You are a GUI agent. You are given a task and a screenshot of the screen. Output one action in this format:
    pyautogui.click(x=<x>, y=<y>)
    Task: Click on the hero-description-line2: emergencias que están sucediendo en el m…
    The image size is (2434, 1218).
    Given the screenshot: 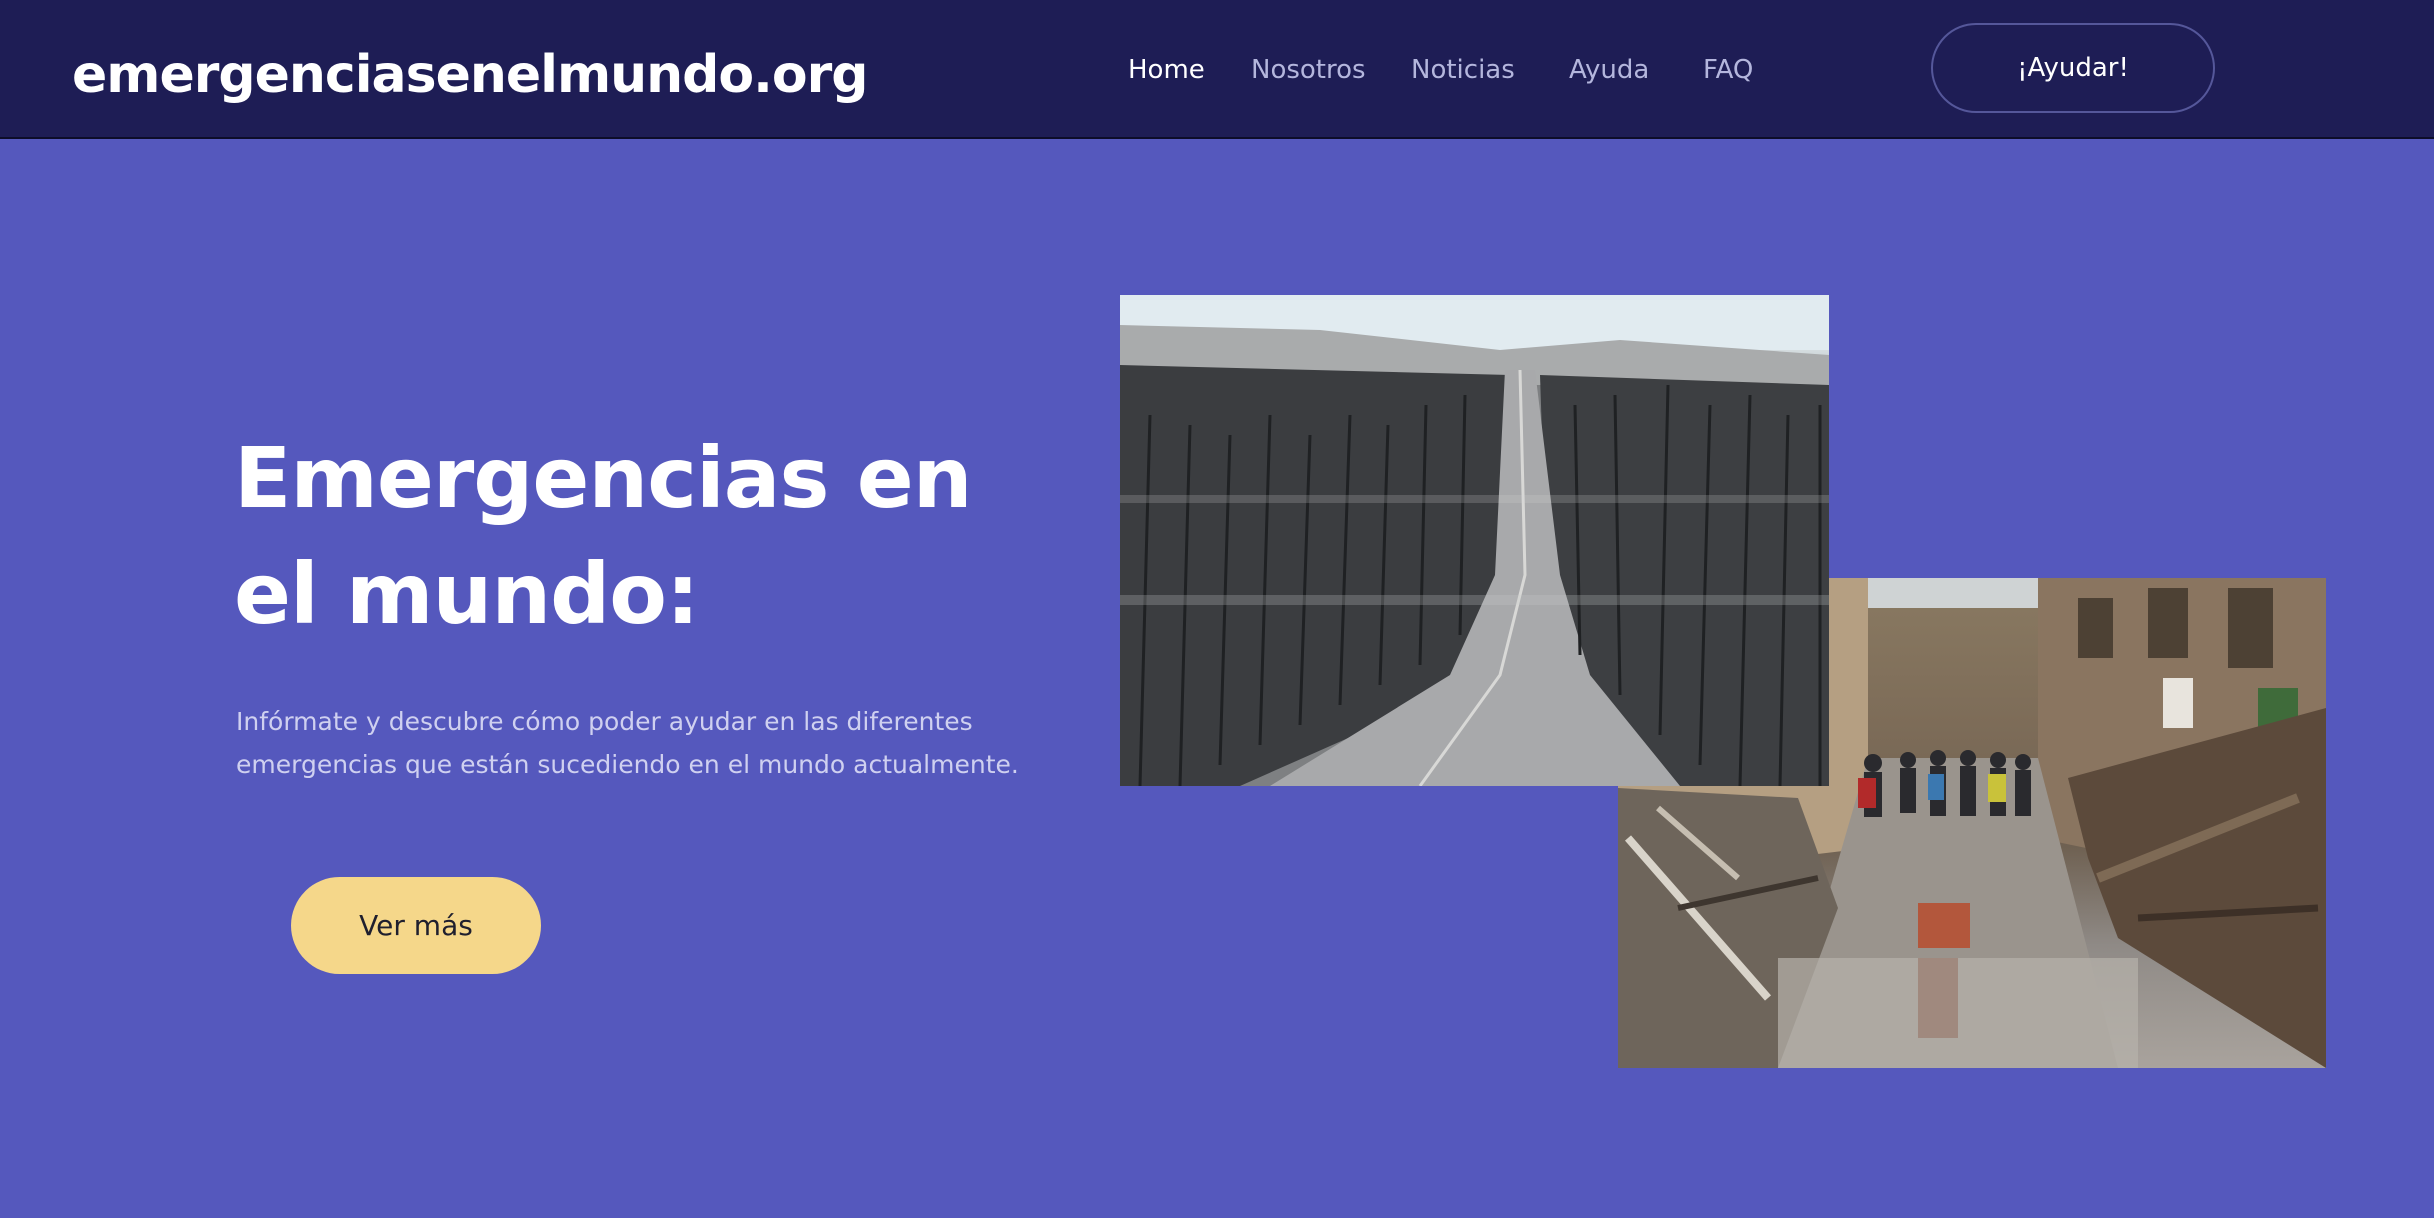 What is the action you would take?
    pyautogui.click(x=627, y=764)
    